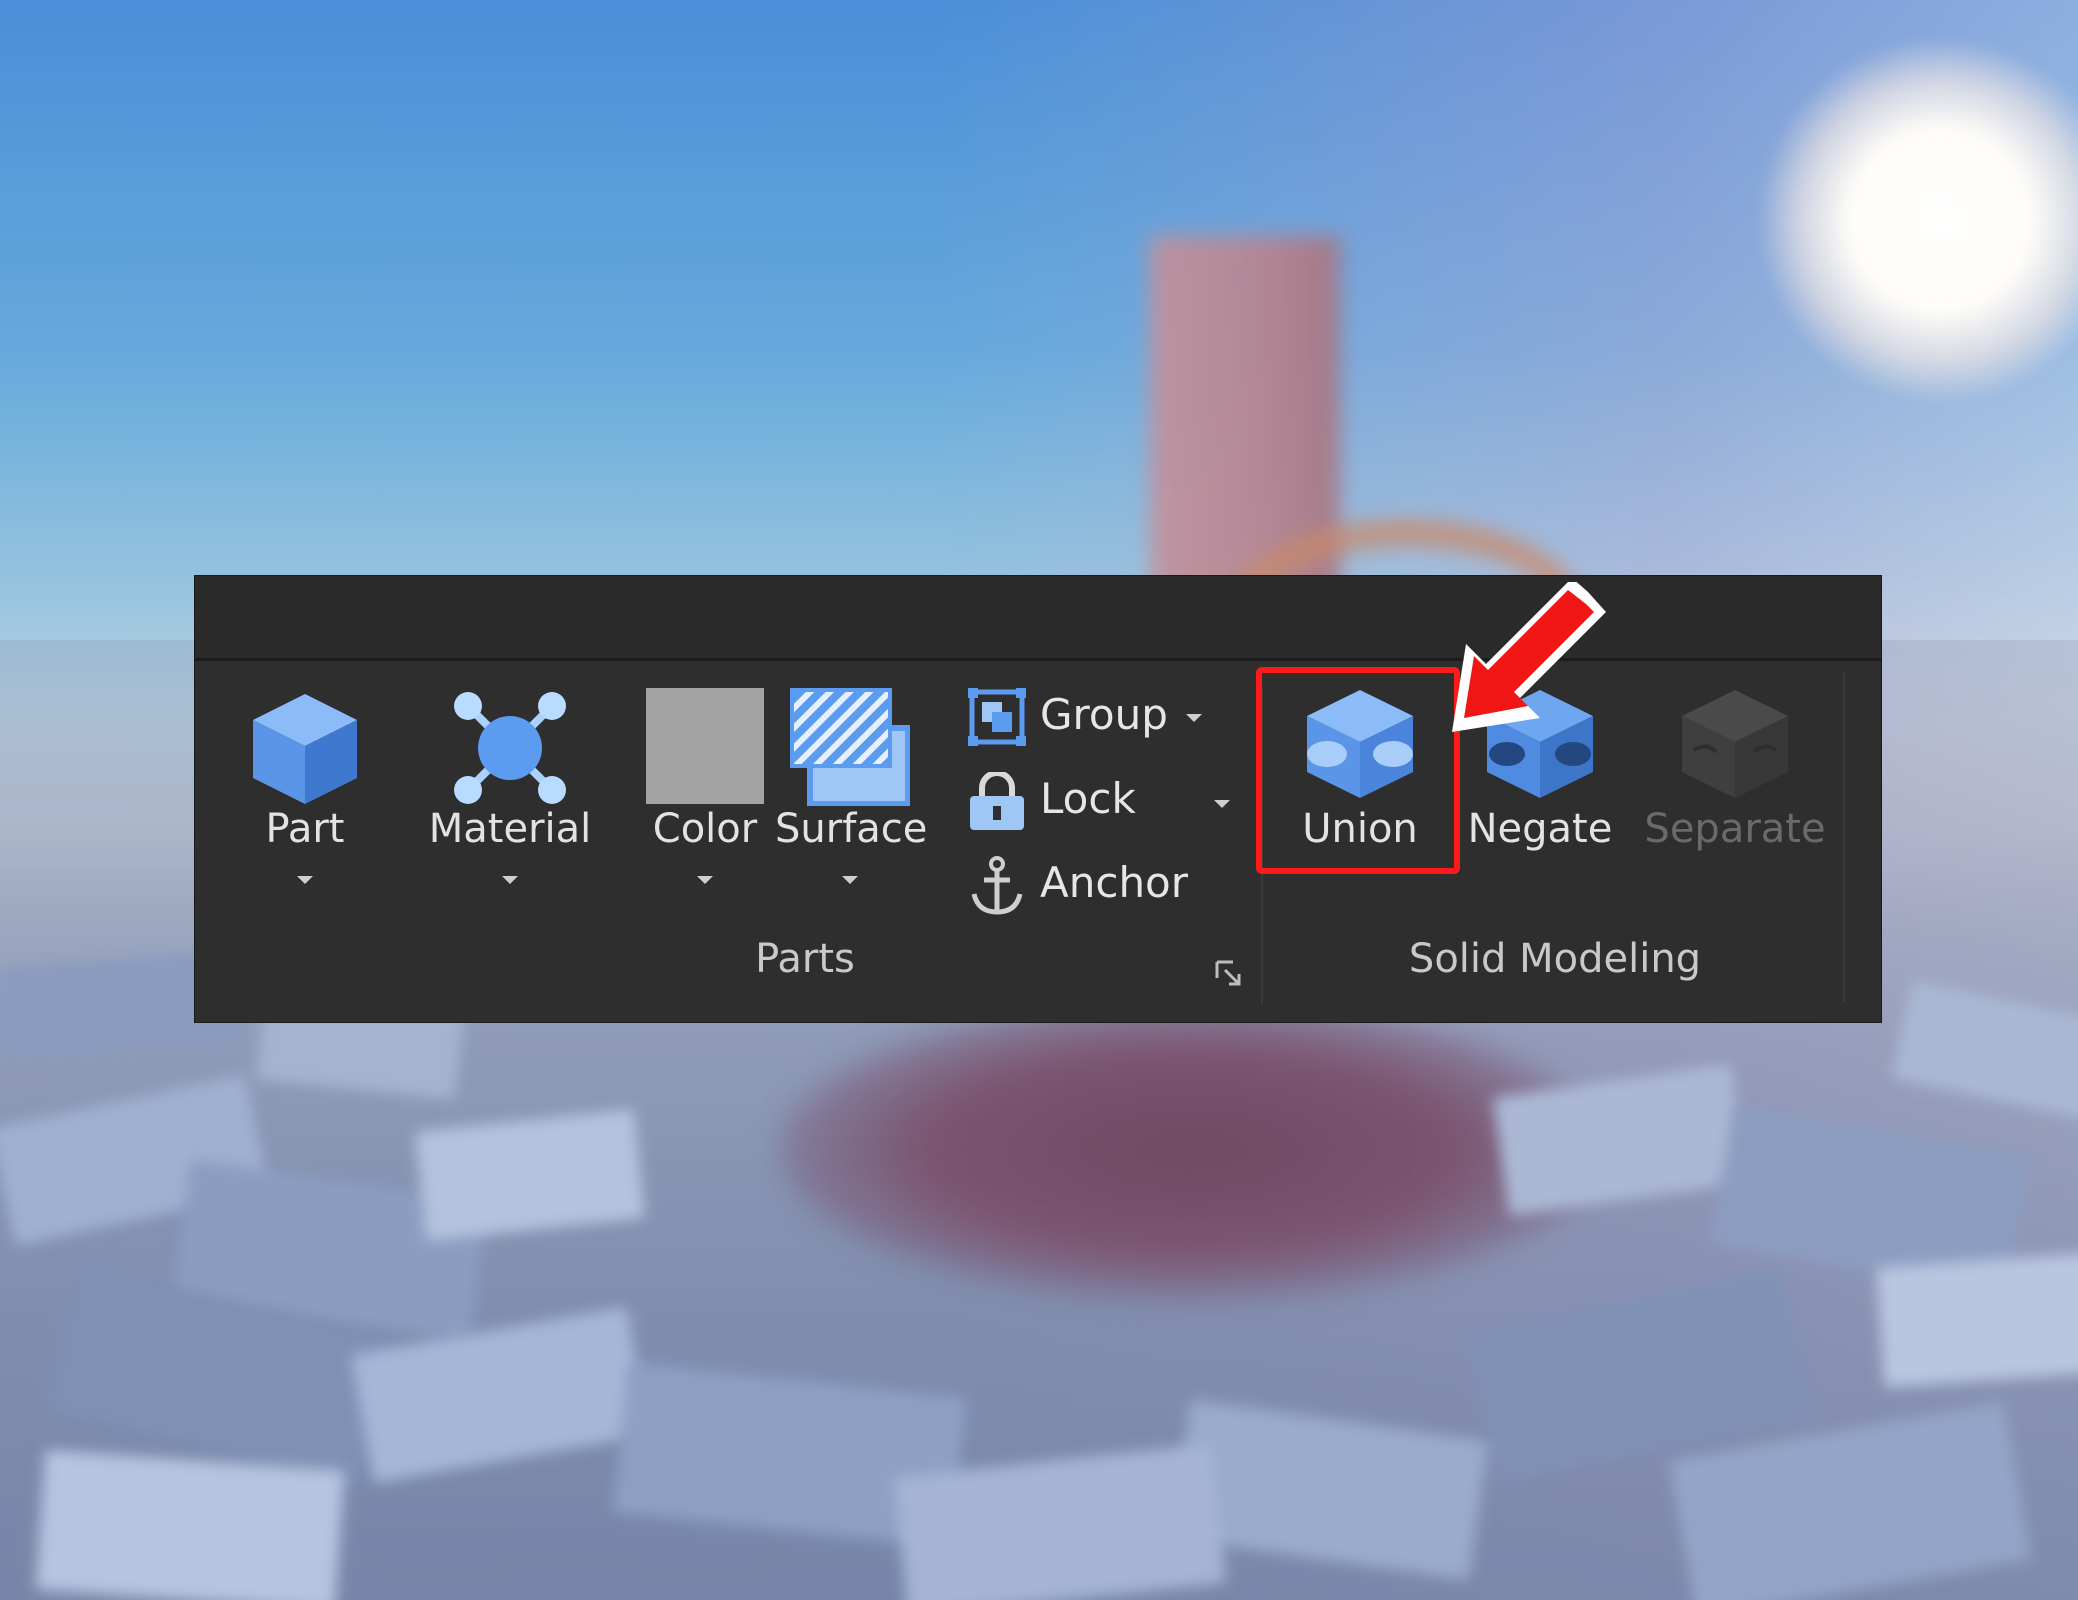 This screenshot has height=1600, width=2078. What do you see at coordinates (1190, 1150) in the screenshot?
I see `disc-part` at bounding box center [1190, 1150].